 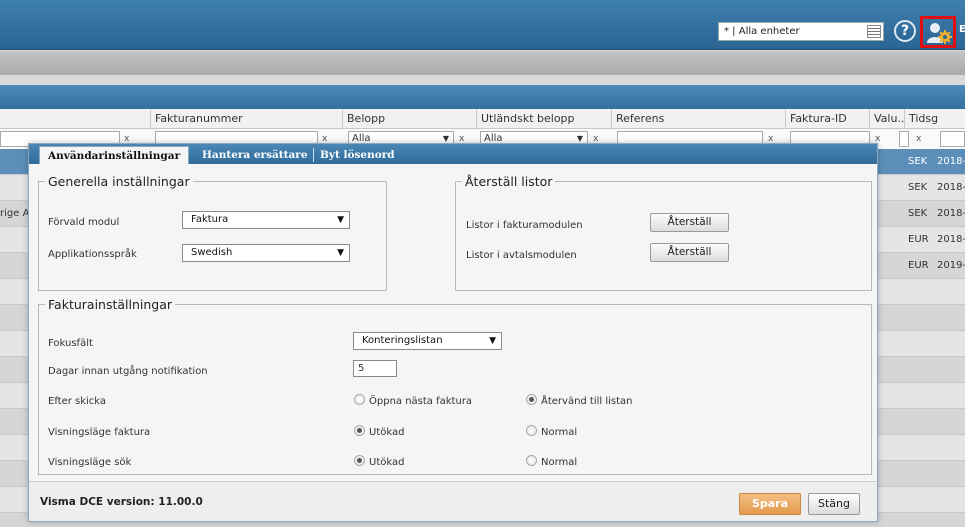 I want to click on clear-filter-icon: x, so click(x=918, y=139).